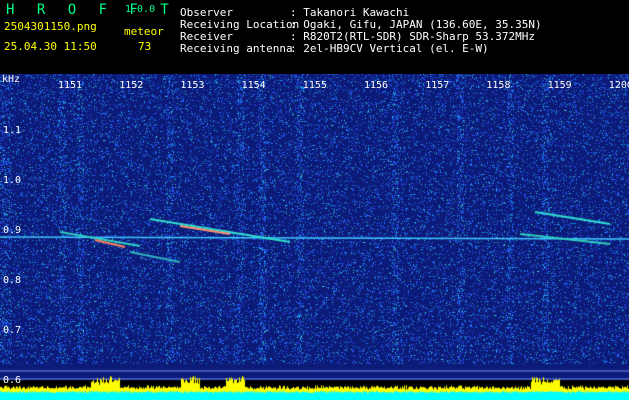  Describe the element at coordinates (12, 380) in the screenshot. I see `y-tick-label: 0.6` at that location.